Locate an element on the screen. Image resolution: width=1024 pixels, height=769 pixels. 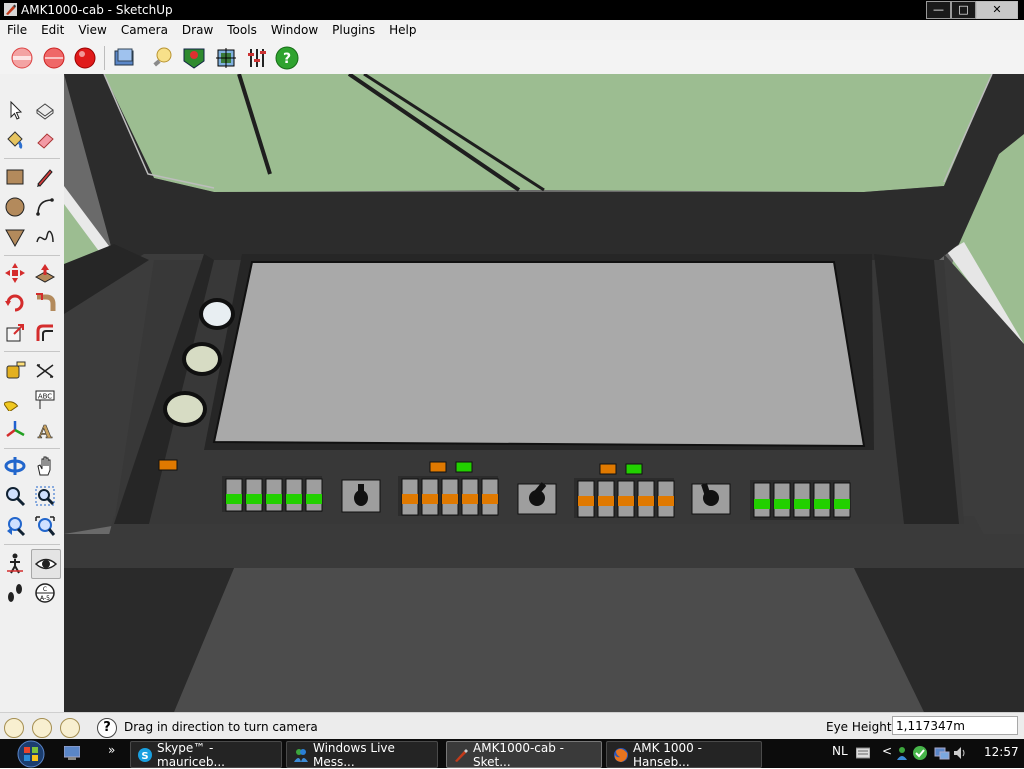
rotate-icon is located at coordinates (15, 303).